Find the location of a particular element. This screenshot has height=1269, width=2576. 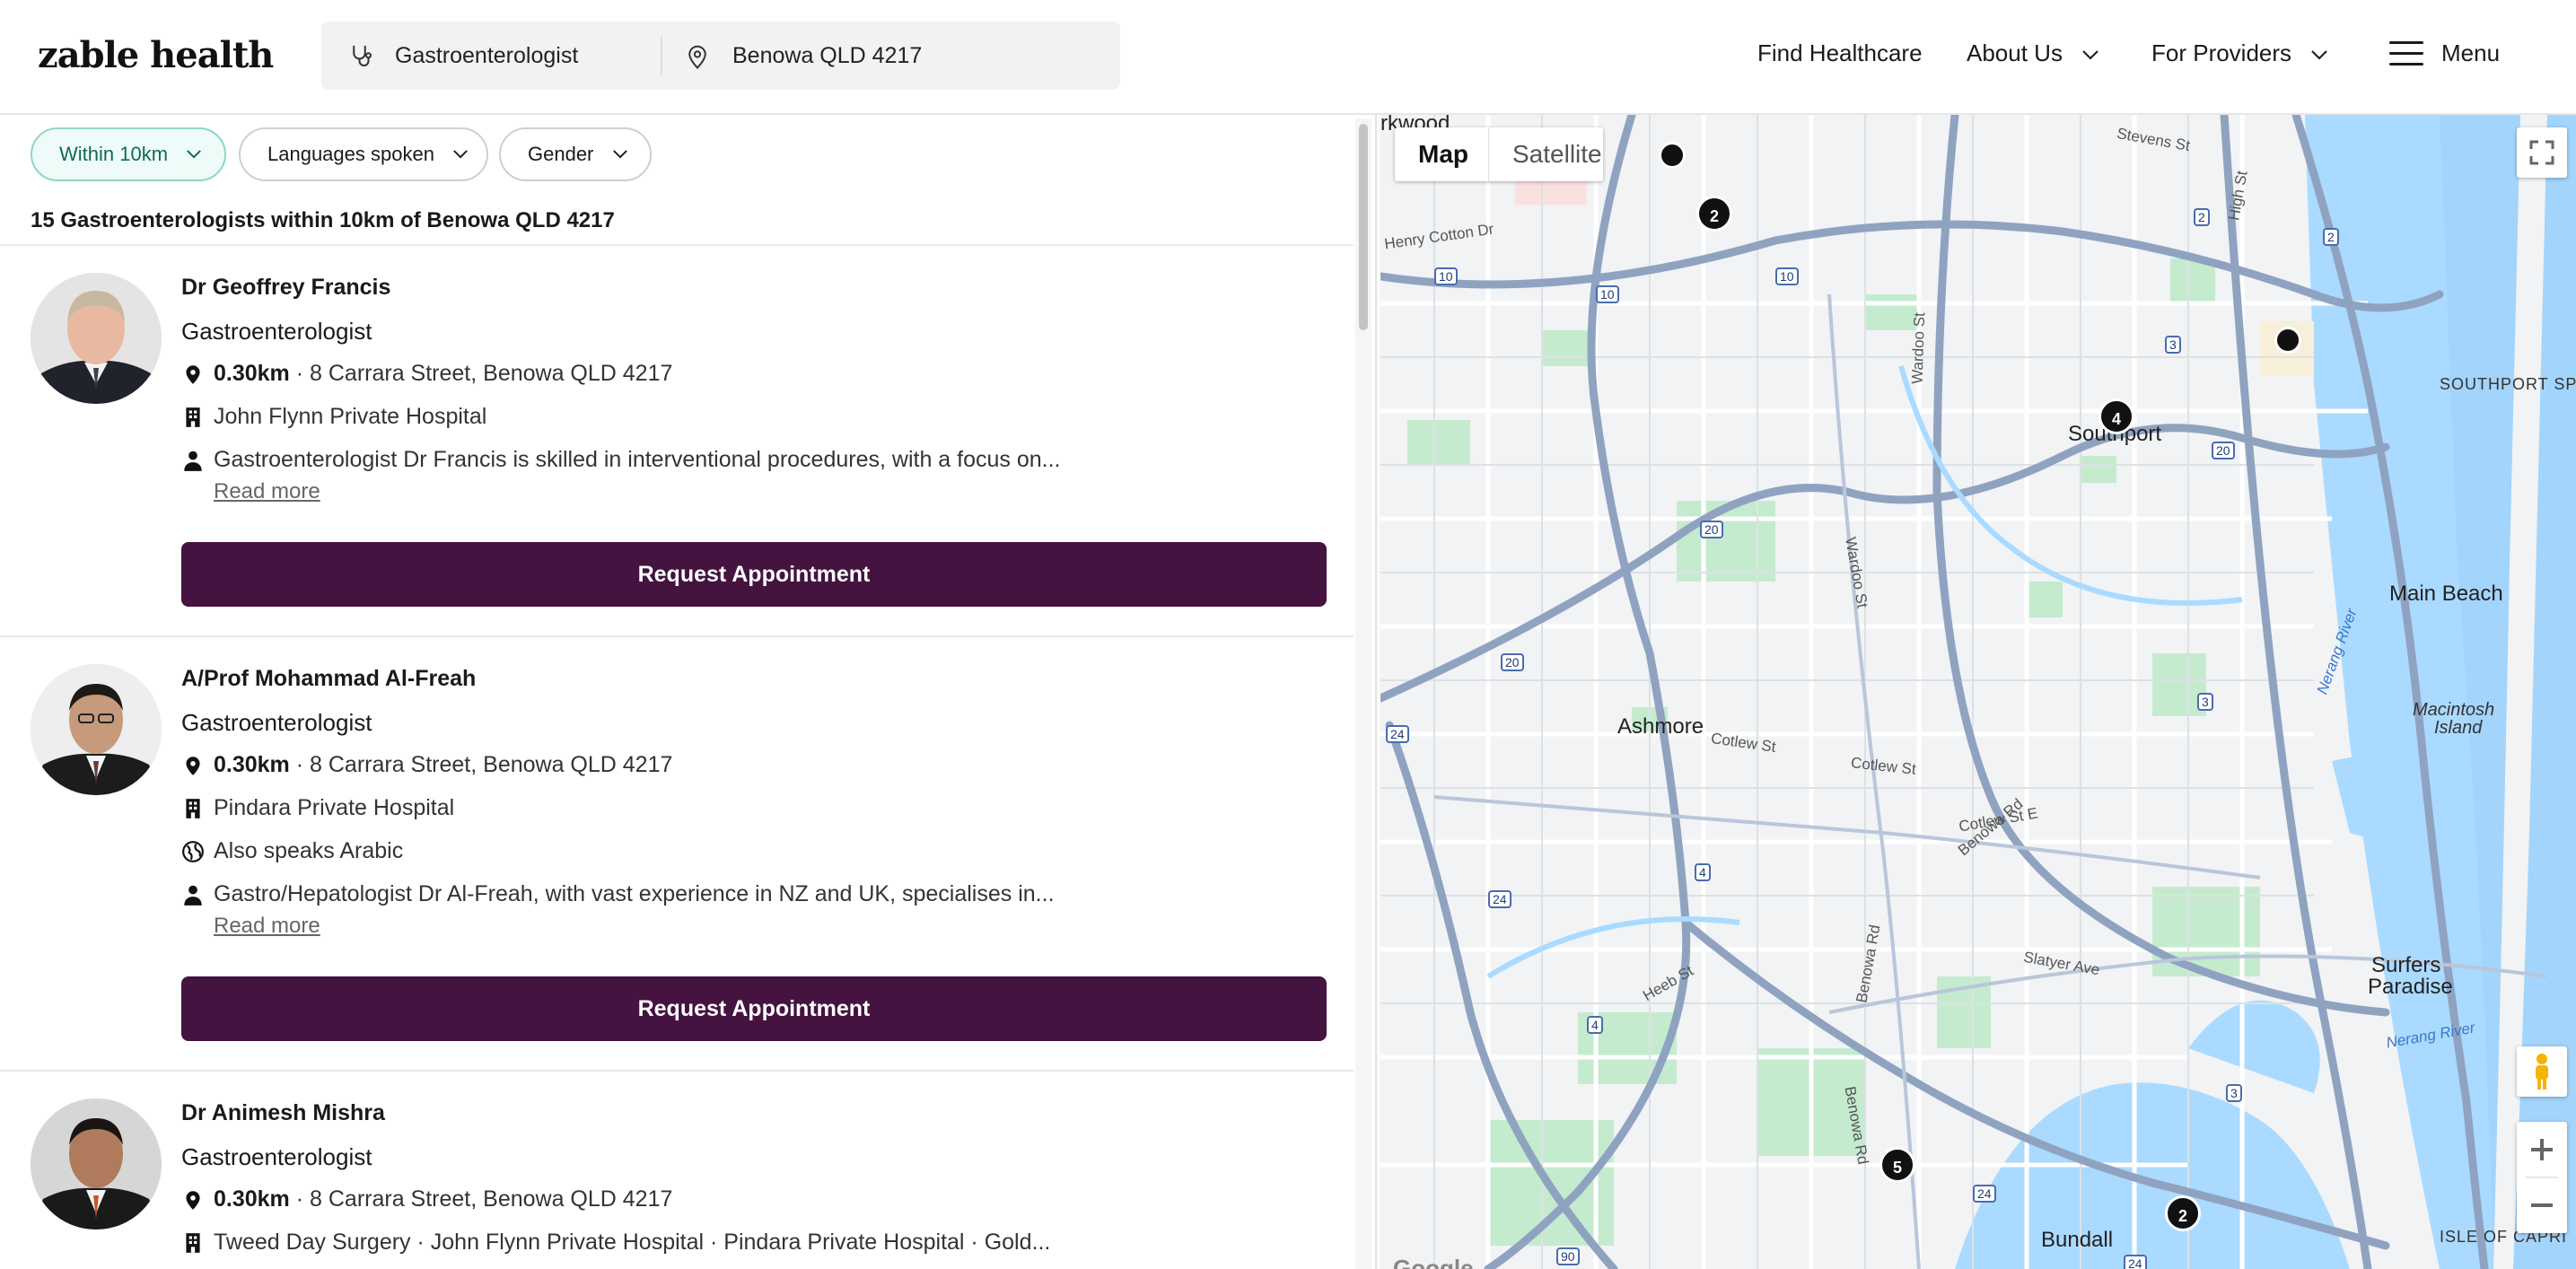

route-shield: 4 is located at coordinates (1595, 1025).